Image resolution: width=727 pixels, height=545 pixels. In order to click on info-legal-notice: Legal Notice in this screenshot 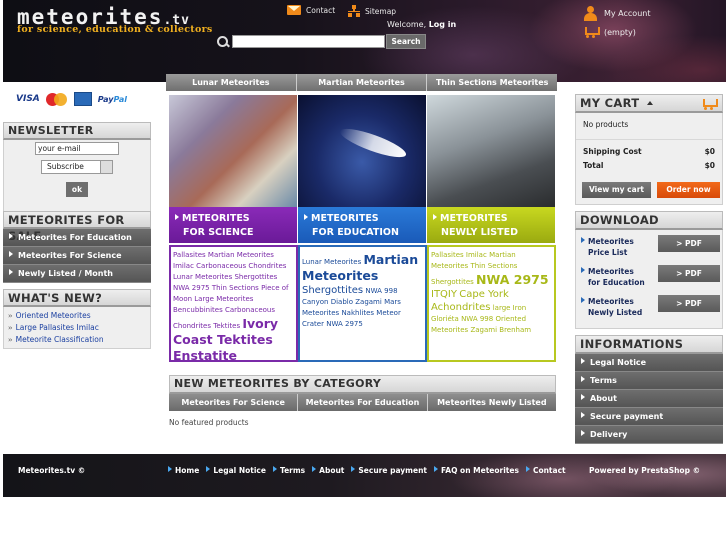, I will do `click(649, 363)`.